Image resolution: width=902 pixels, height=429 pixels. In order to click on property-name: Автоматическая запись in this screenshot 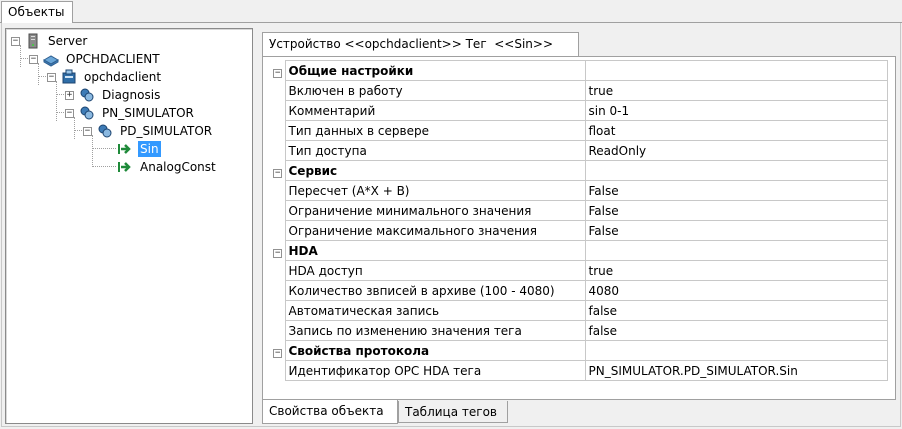, I will do `click(435, 310)`.